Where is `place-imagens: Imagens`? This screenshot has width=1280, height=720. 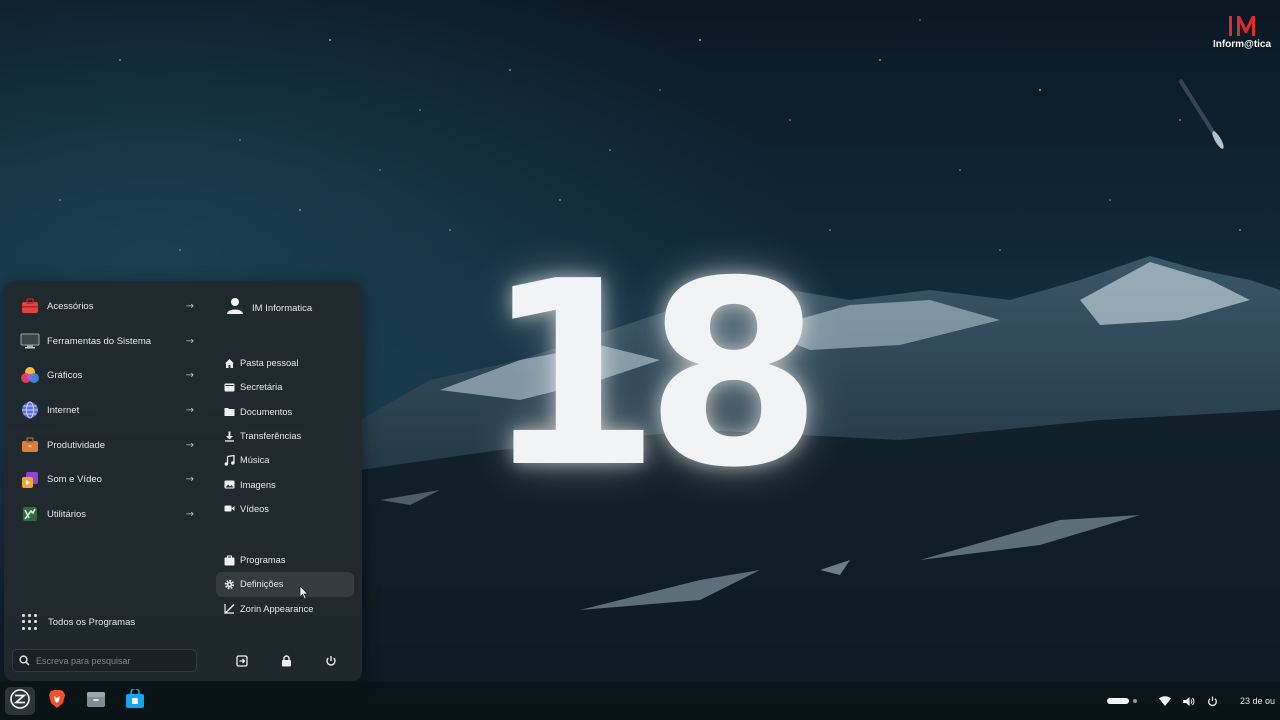 place-imagens: Imagens is located at coordinates (285, 484).